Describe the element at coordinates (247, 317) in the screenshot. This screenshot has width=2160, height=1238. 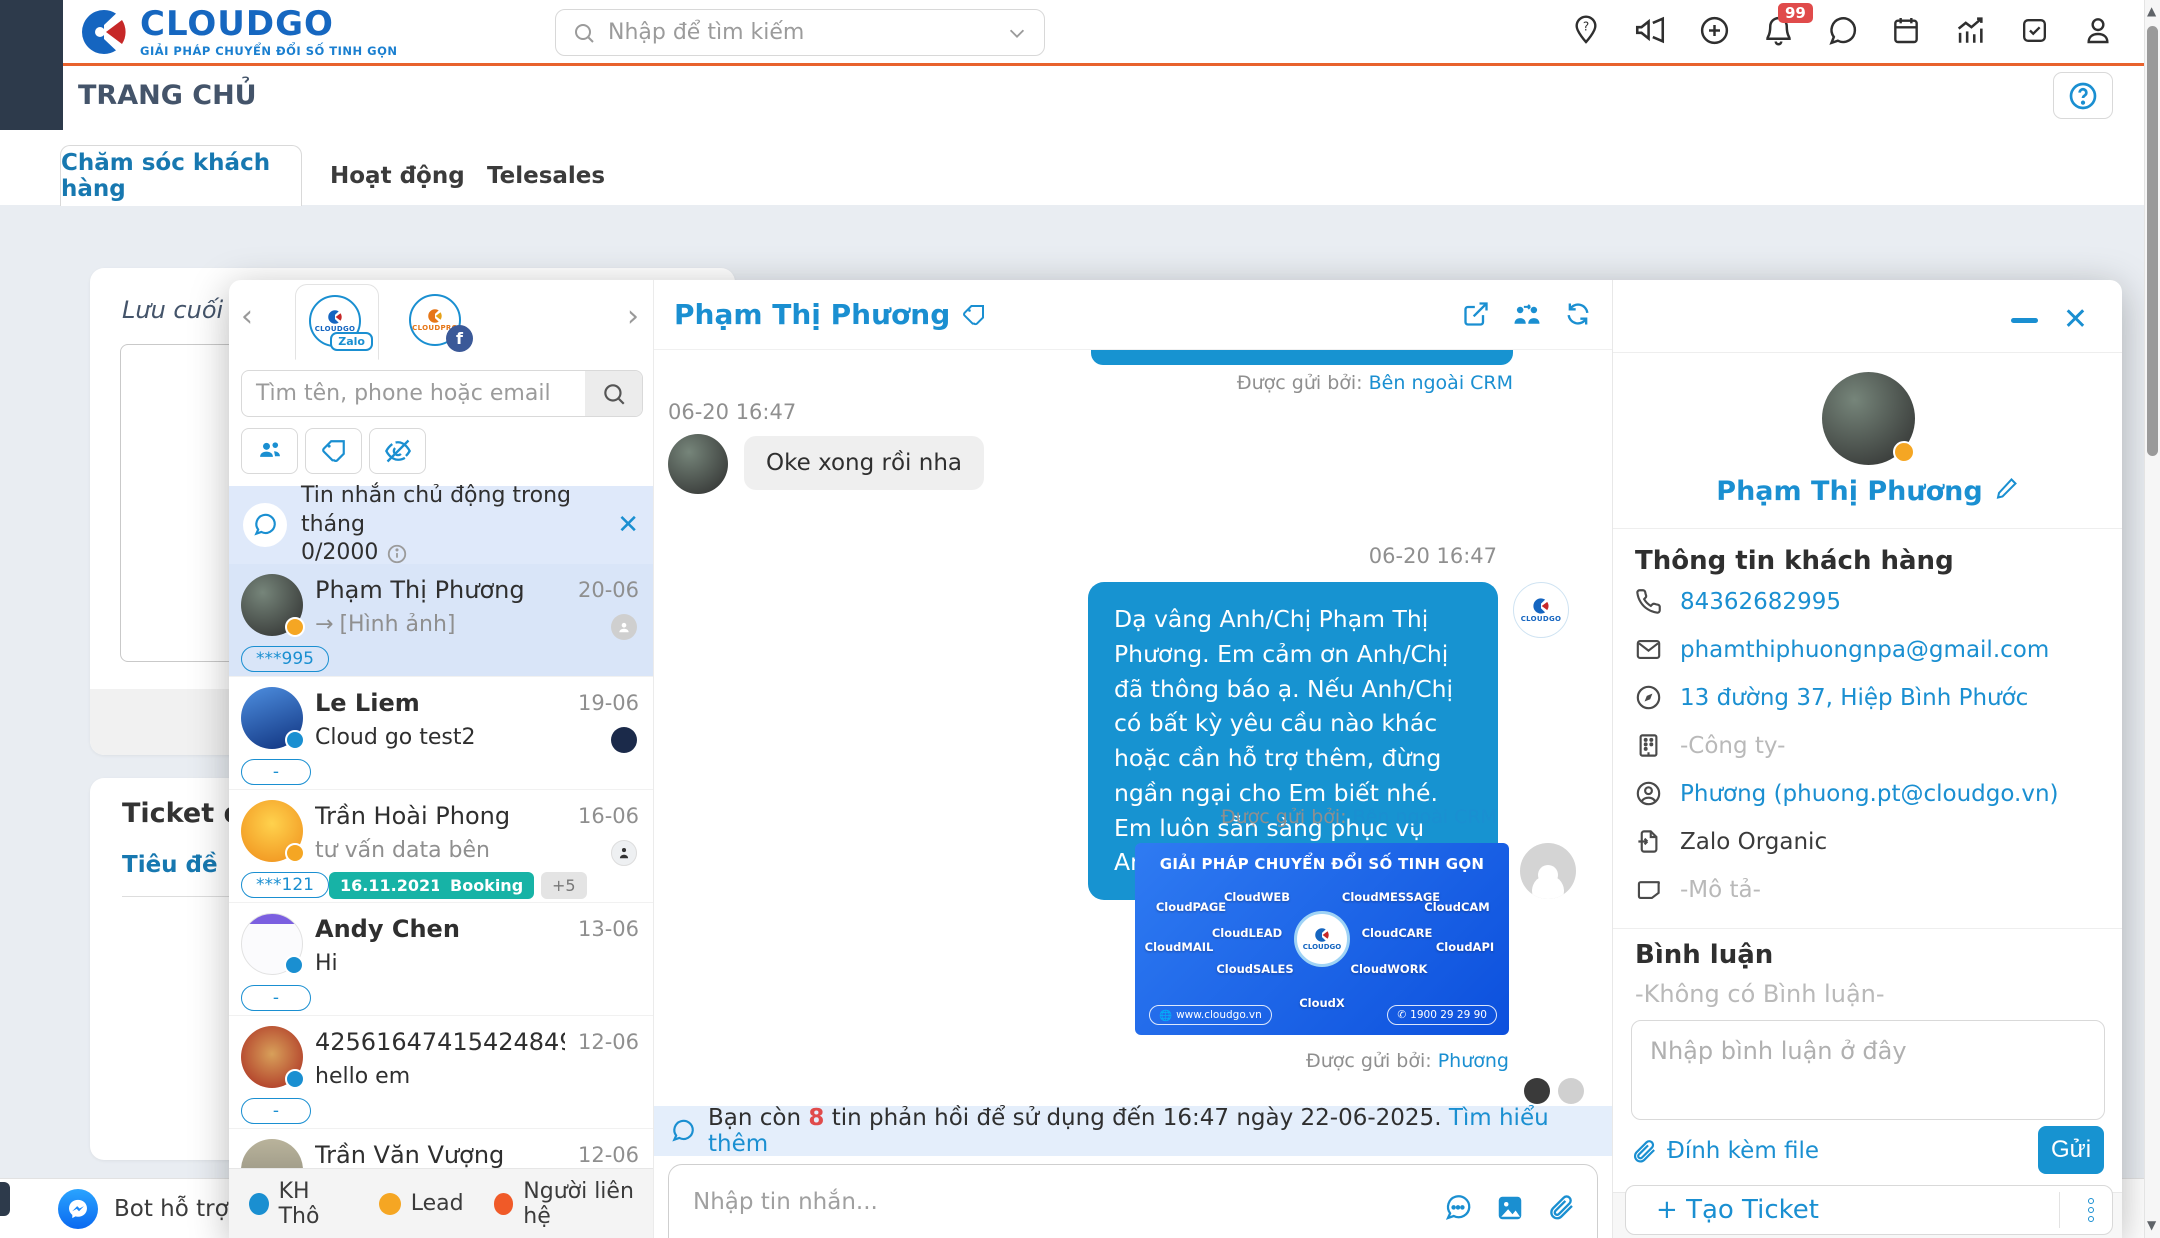
I see `channel-prev-icon: ‹` at that location.